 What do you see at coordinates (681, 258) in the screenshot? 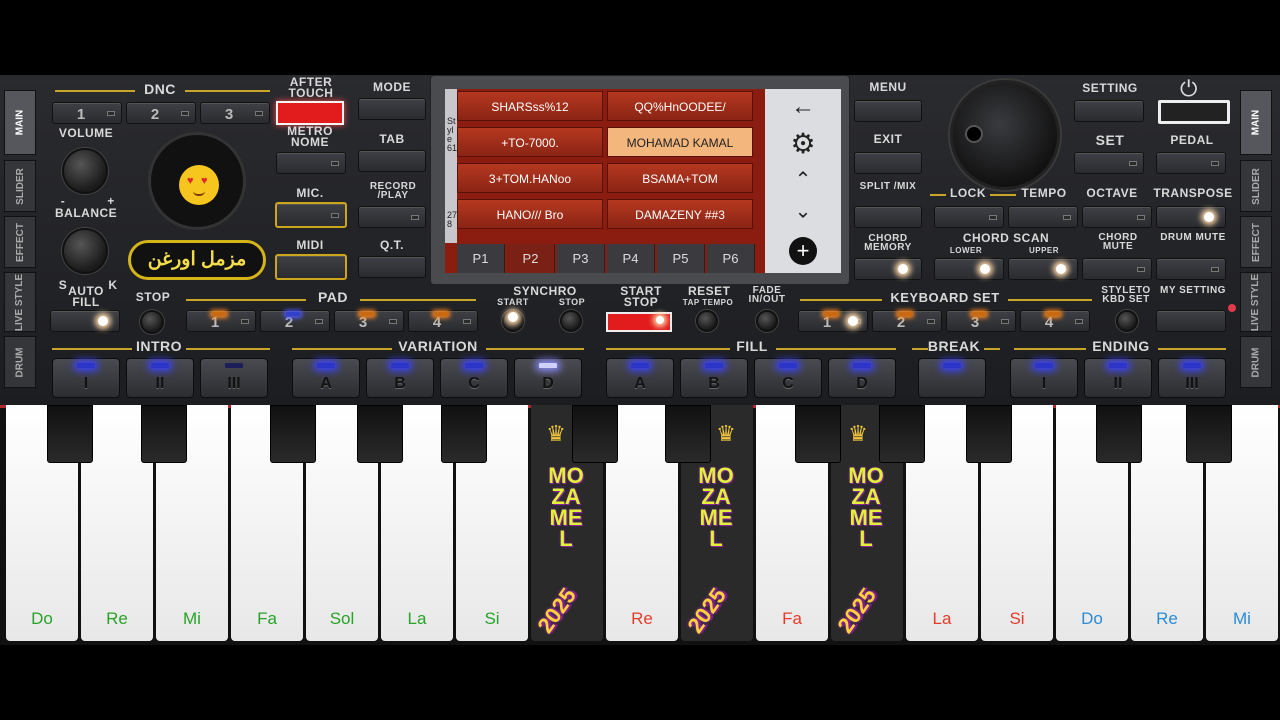
I see `page-tab-p5: P5` at bounding box center [681, 258].